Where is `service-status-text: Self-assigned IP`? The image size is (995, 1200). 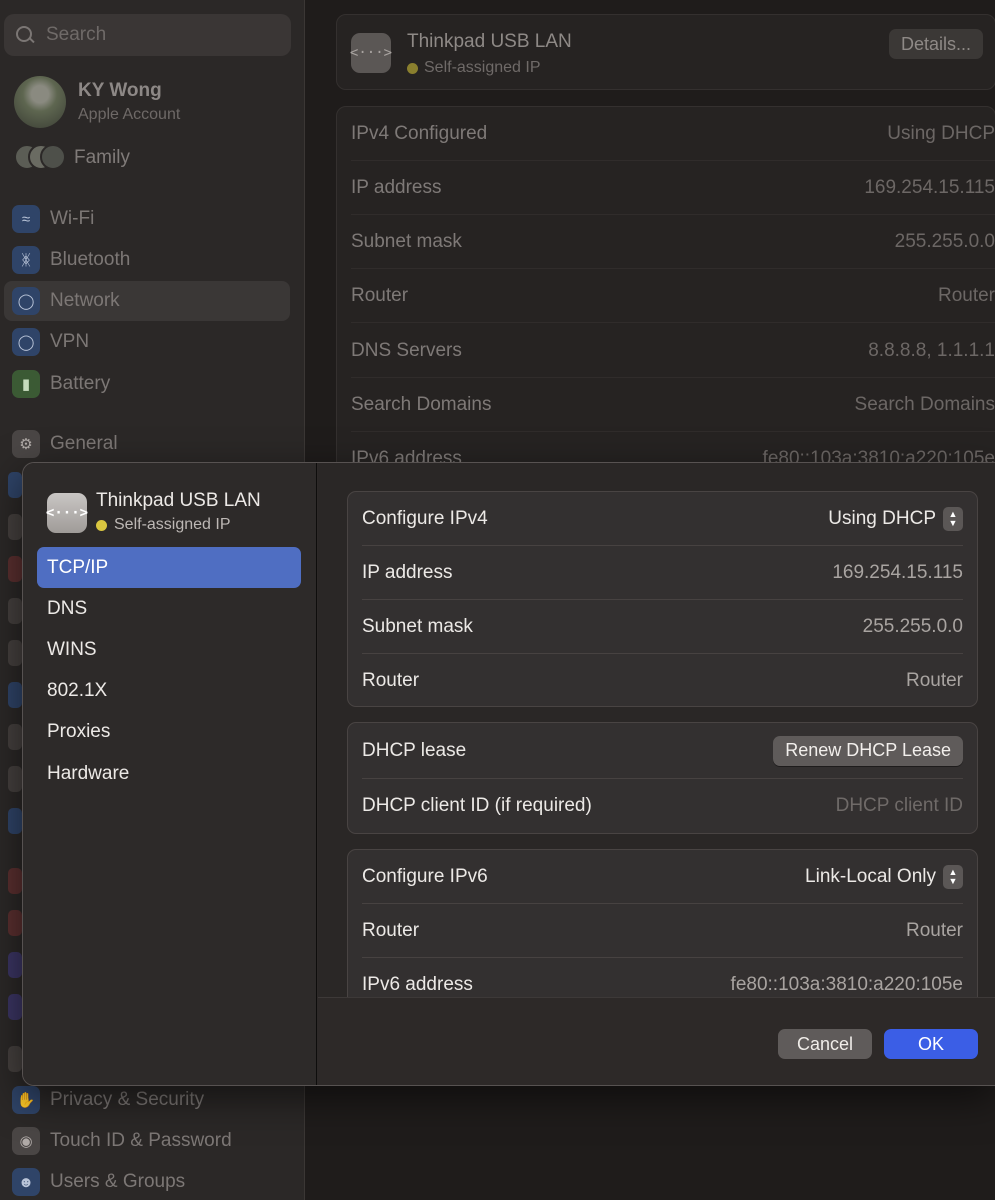
service-status-text: Self-assigned IP is located at coordinates (482, 67).